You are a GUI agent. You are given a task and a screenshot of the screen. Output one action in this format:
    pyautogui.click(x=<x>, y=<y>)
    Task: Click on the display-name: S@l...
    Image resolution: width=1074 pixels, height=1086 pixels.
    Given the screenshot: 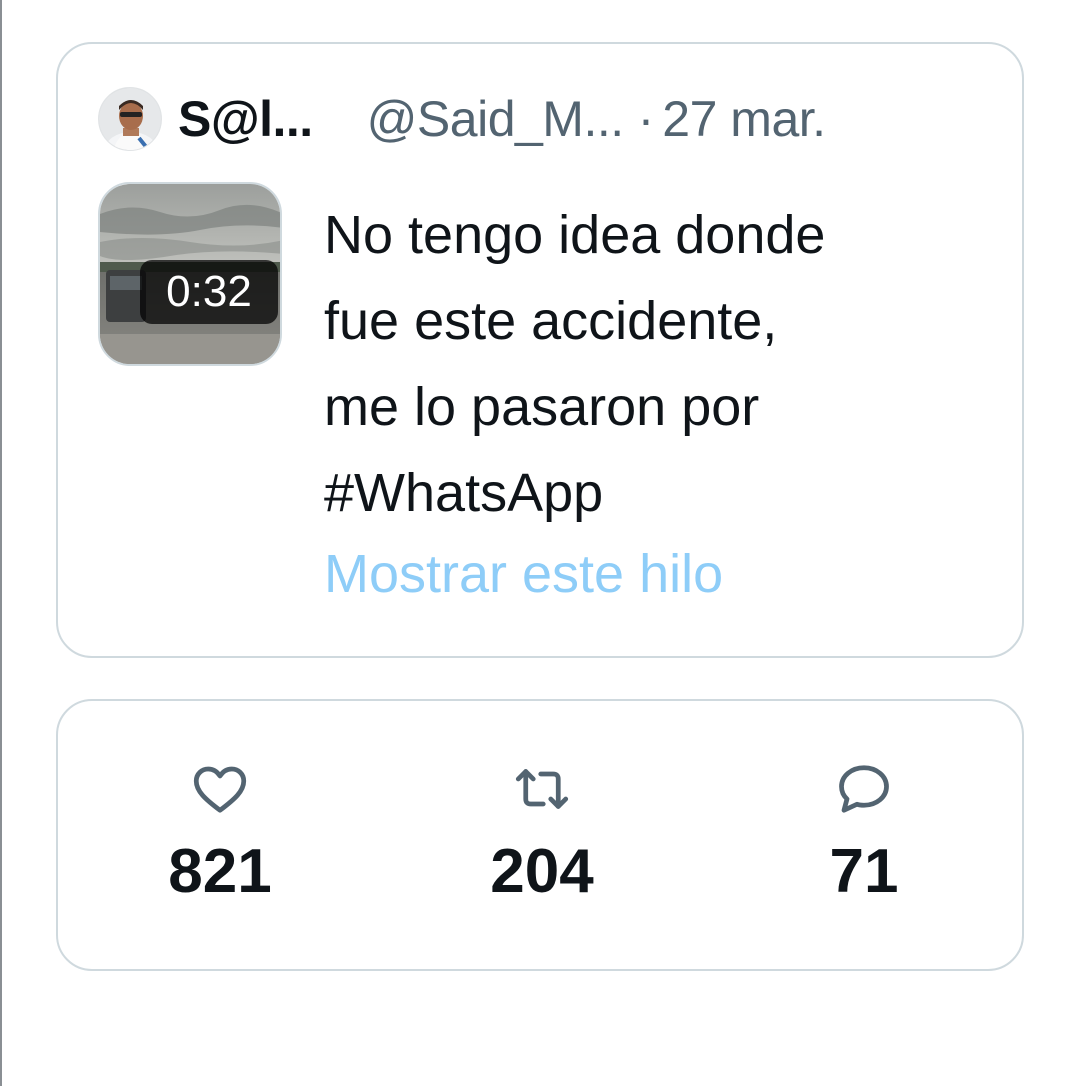 What is the action you would take?
    pyautogui.click(x=245, y=119)
    